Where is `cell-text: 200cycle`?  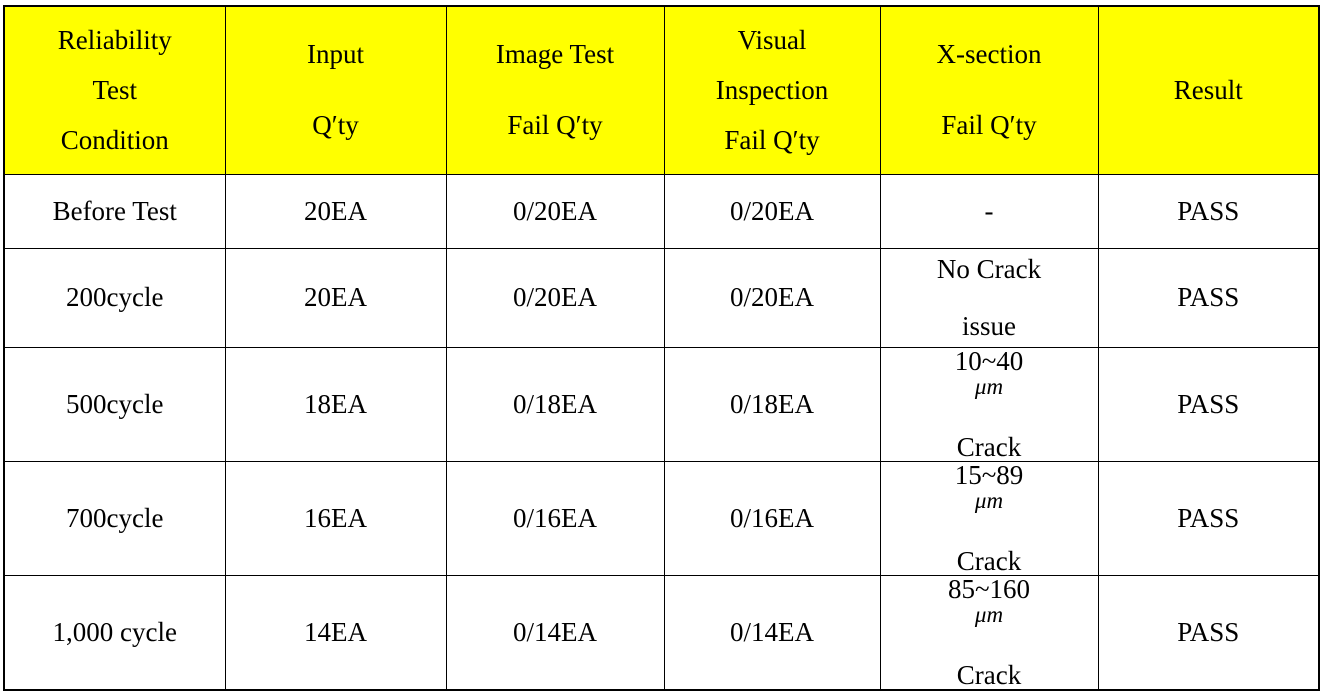 cell-text: 200cycle is located at coordinates (115, 297).